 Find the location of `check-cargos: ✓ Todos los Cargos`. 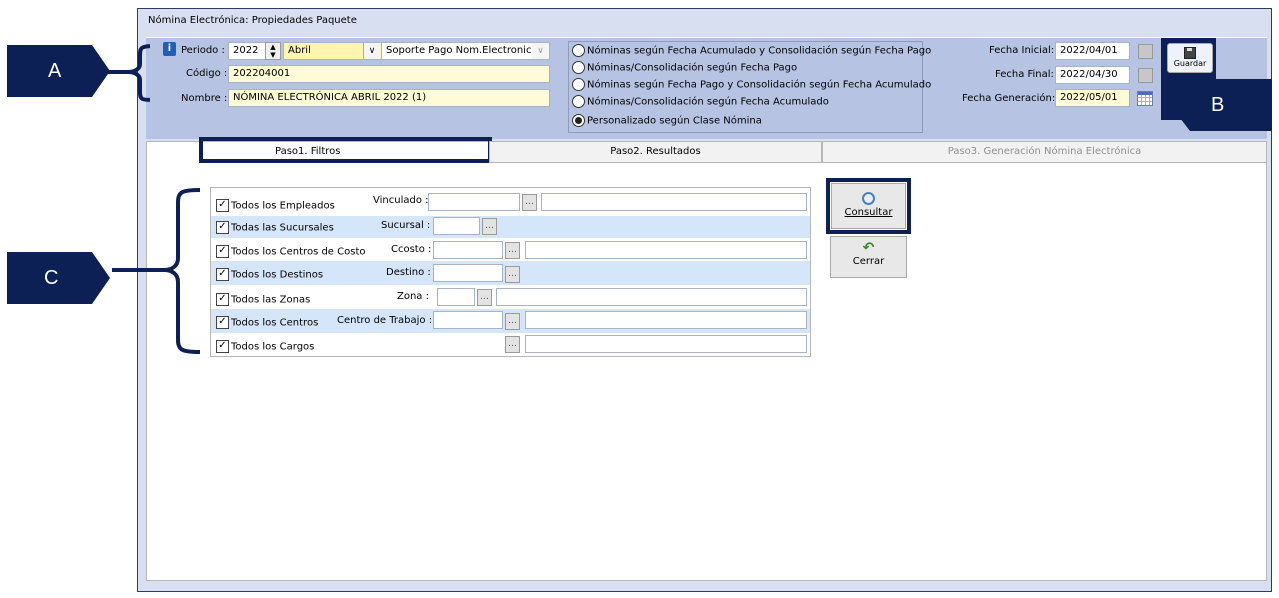

check-cargos: ✓ Todos los Cargos is located at coordinates (265, 346).